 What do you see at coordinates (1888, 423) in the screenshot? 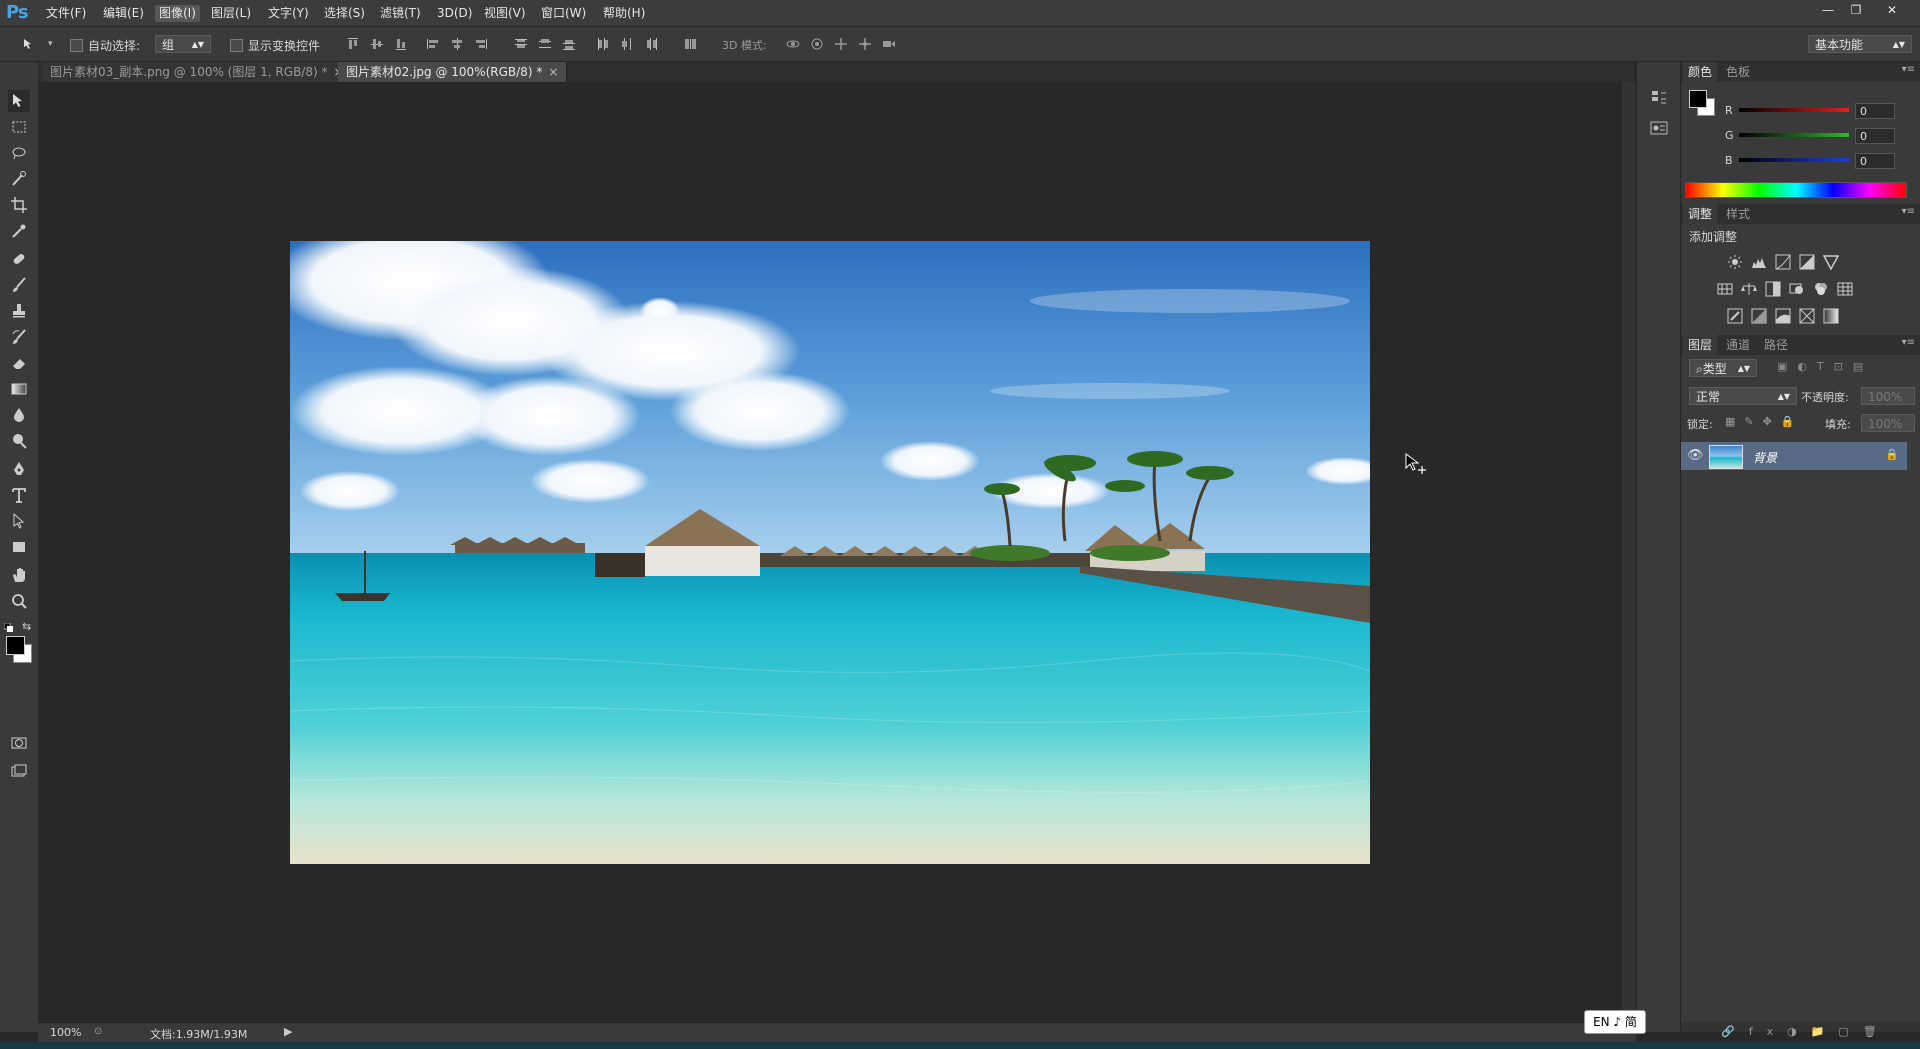
I see `fill-field: 100%` at bounding box center [1888, 423].